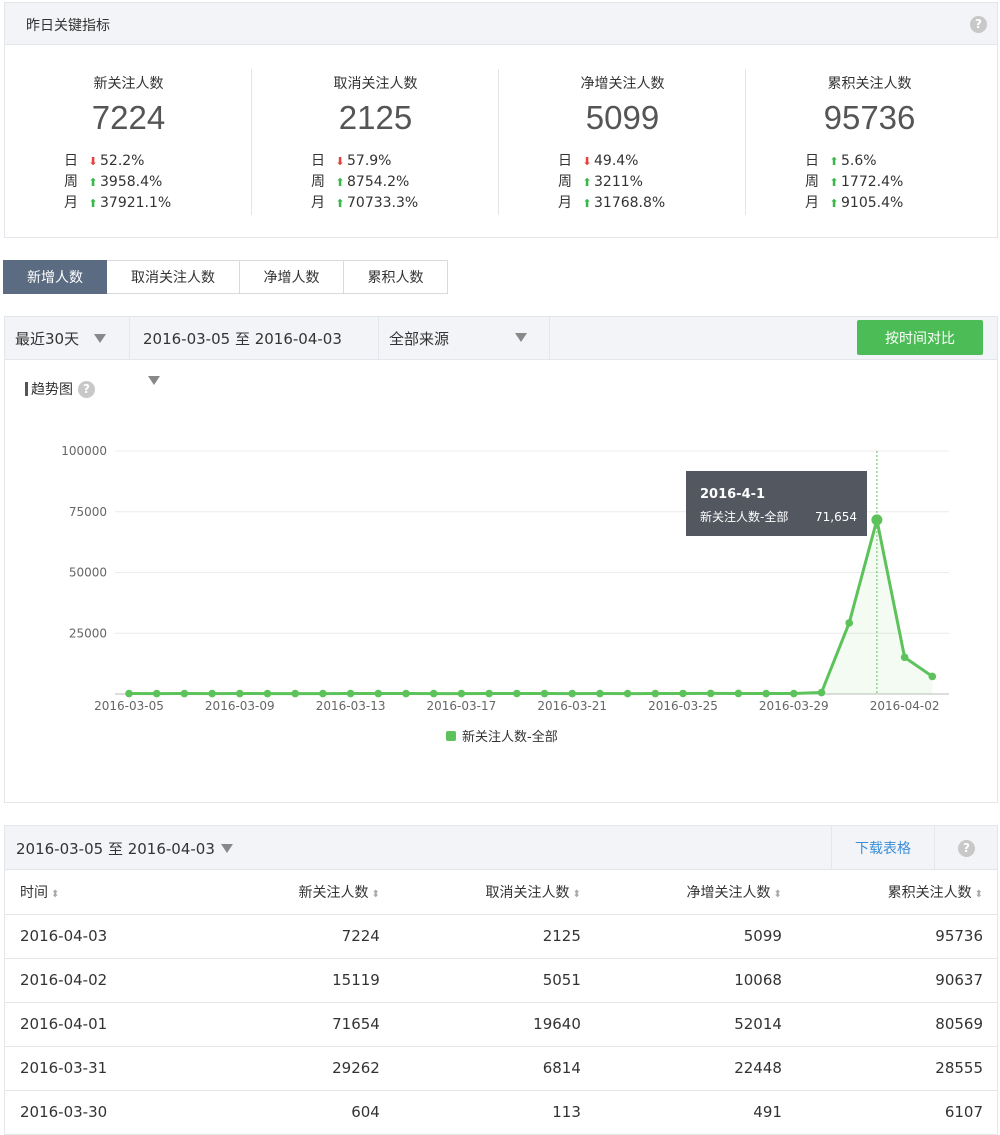  I want to click on kpi-label: 取消关注人数, so click(375, 84).